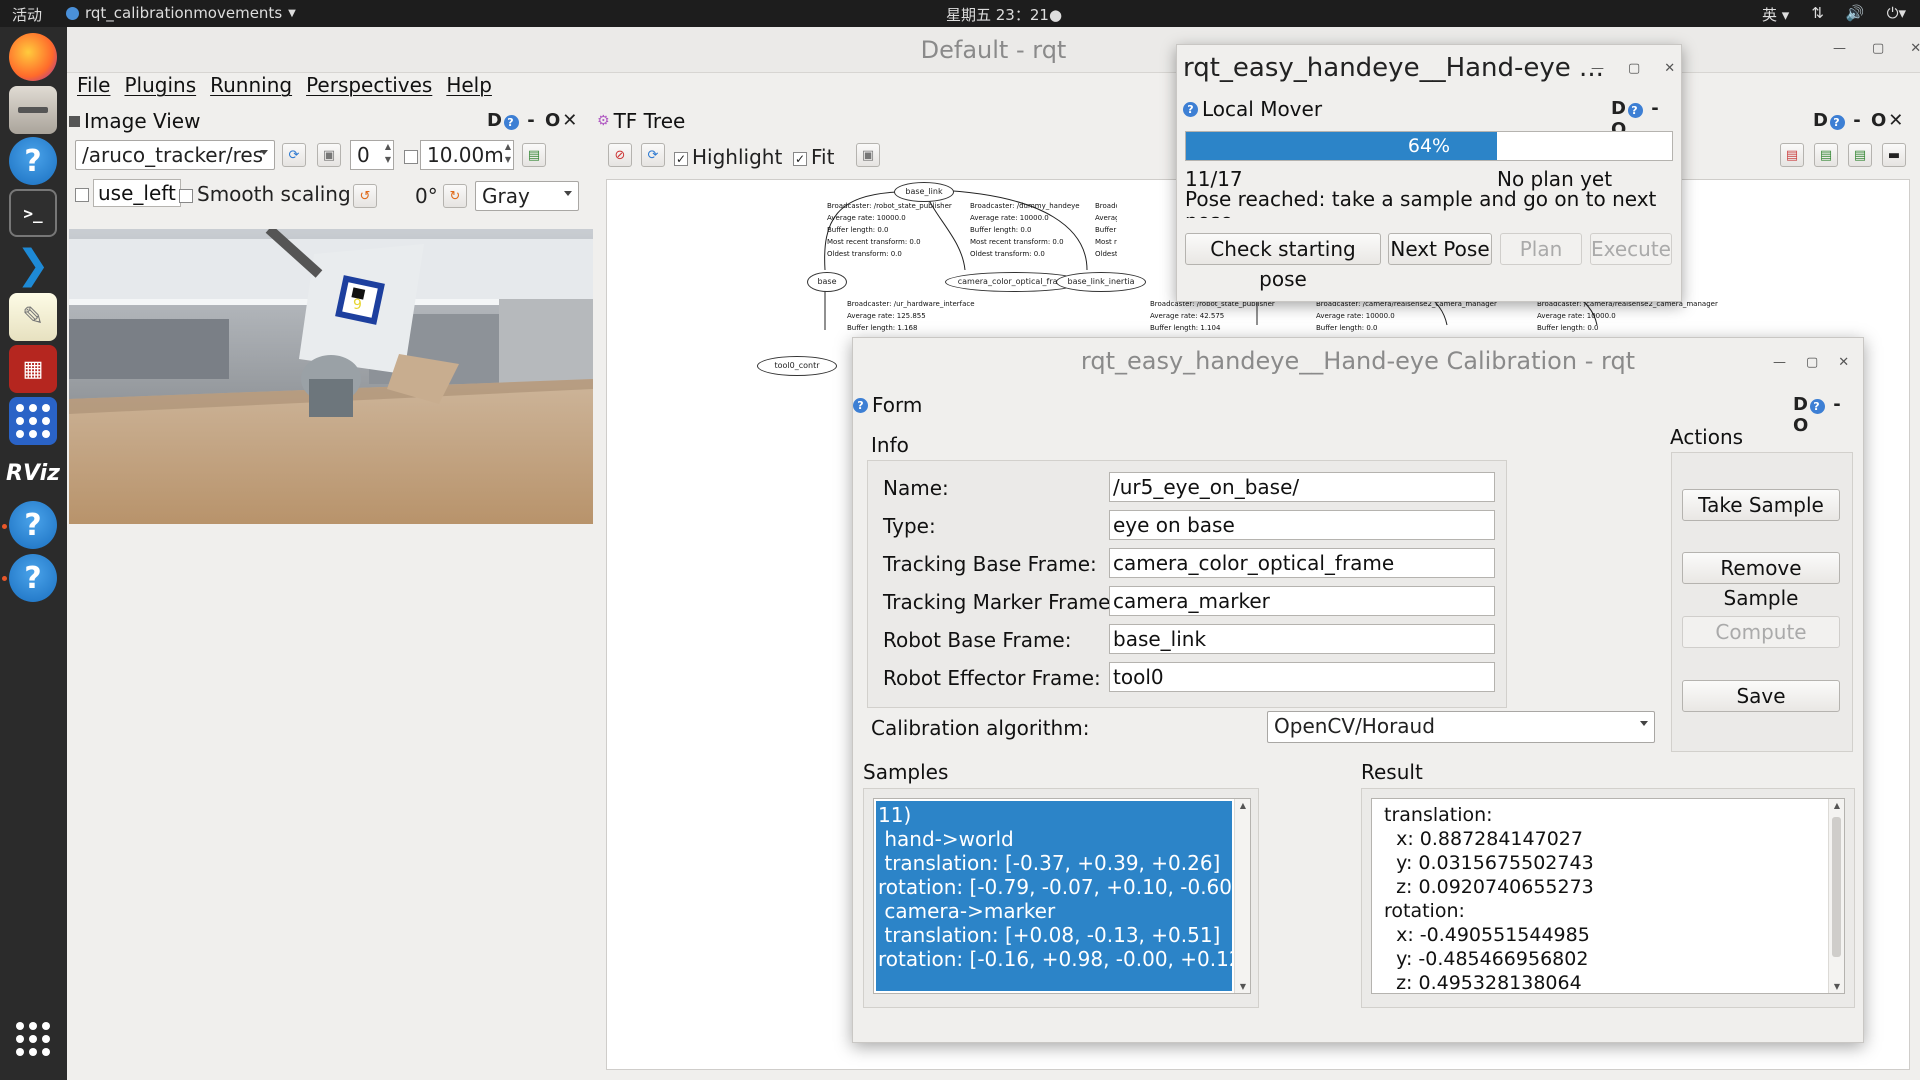  What do you see at coordinates (369, 89) in the screenshot?
I see `menu-perspectives: Perspectives` at bounding box center [369, 89].